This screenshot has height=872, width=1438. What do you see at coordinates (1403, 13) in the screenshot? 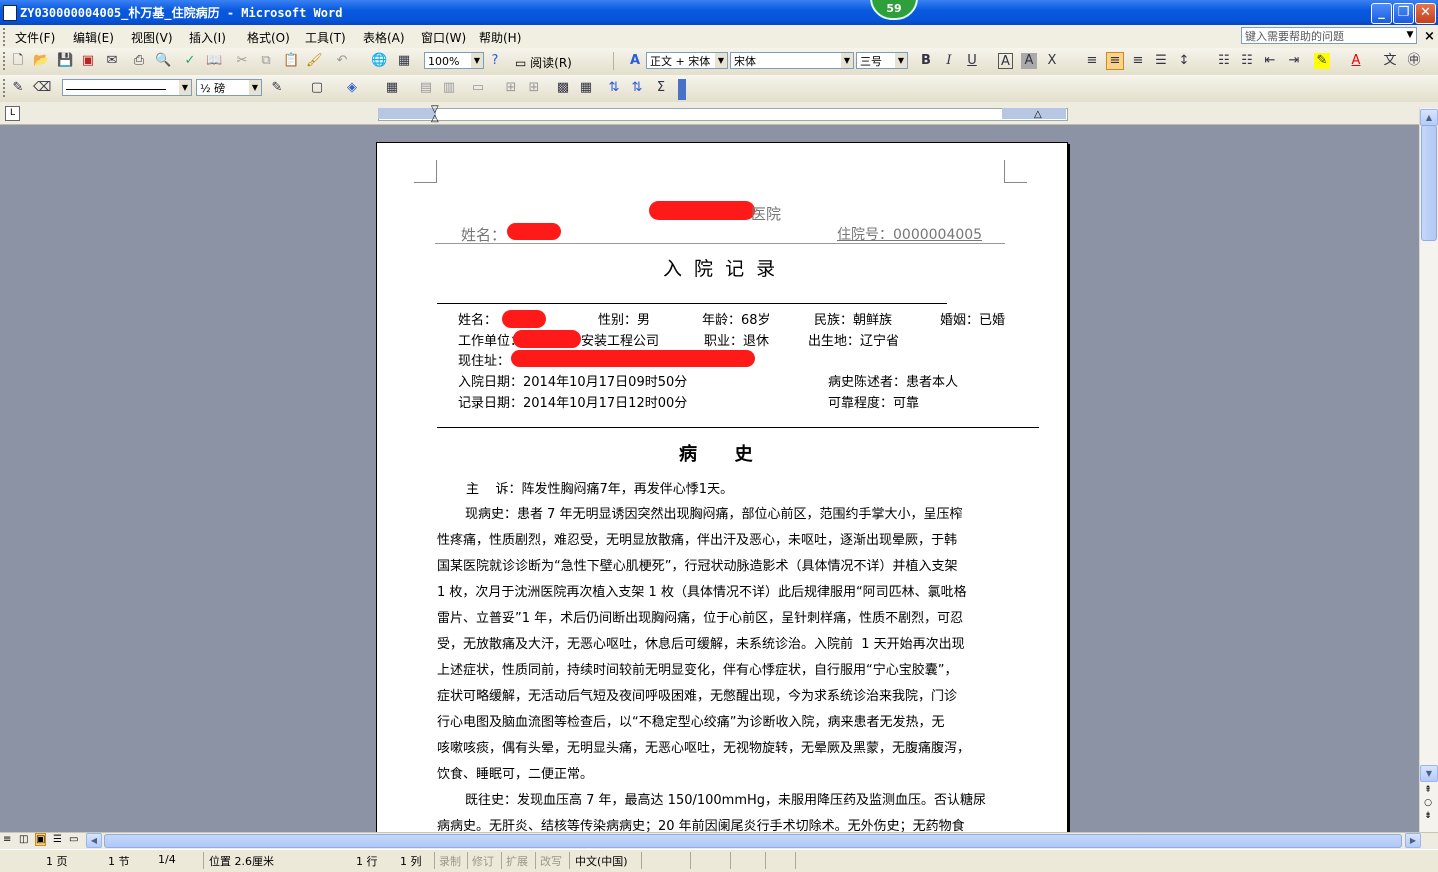
I see `maximize-button: ❐` at bounding box center [1403, 13].